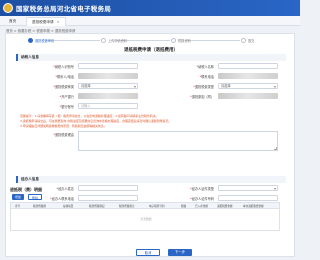 The height and width of the screenshot is (260, 320). I want to click on contact-label: *联系人/电话, so click(64, 77).